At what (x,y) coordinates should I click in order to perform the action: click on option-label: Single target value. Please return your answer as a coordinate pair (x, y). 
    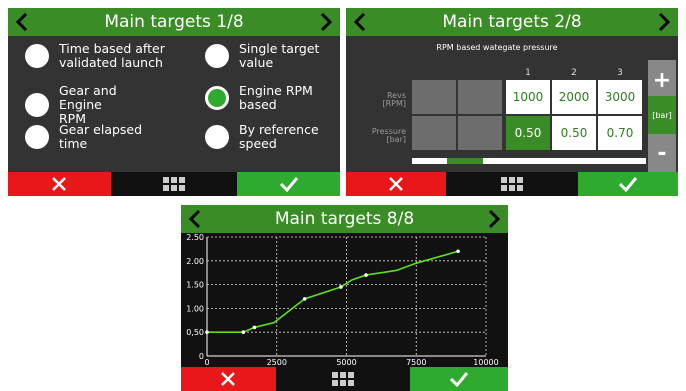
    Looking at the image, I should click on (279, 55).